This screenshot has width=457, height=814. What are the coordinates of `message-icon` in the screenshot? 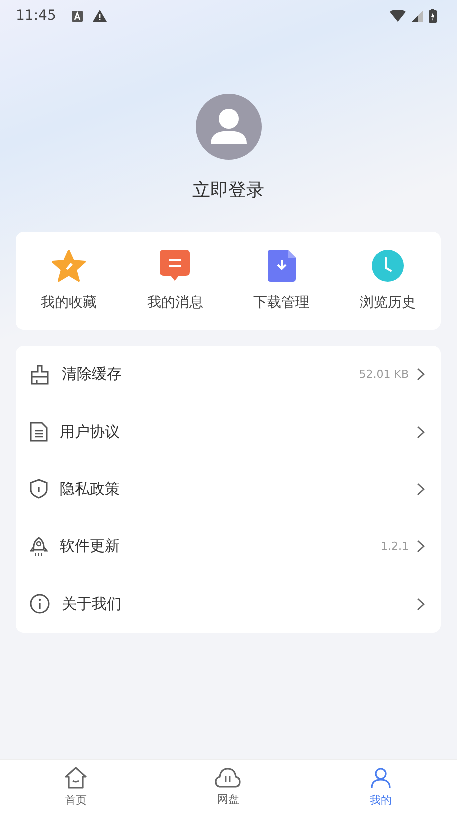 It's located at (175, 266).